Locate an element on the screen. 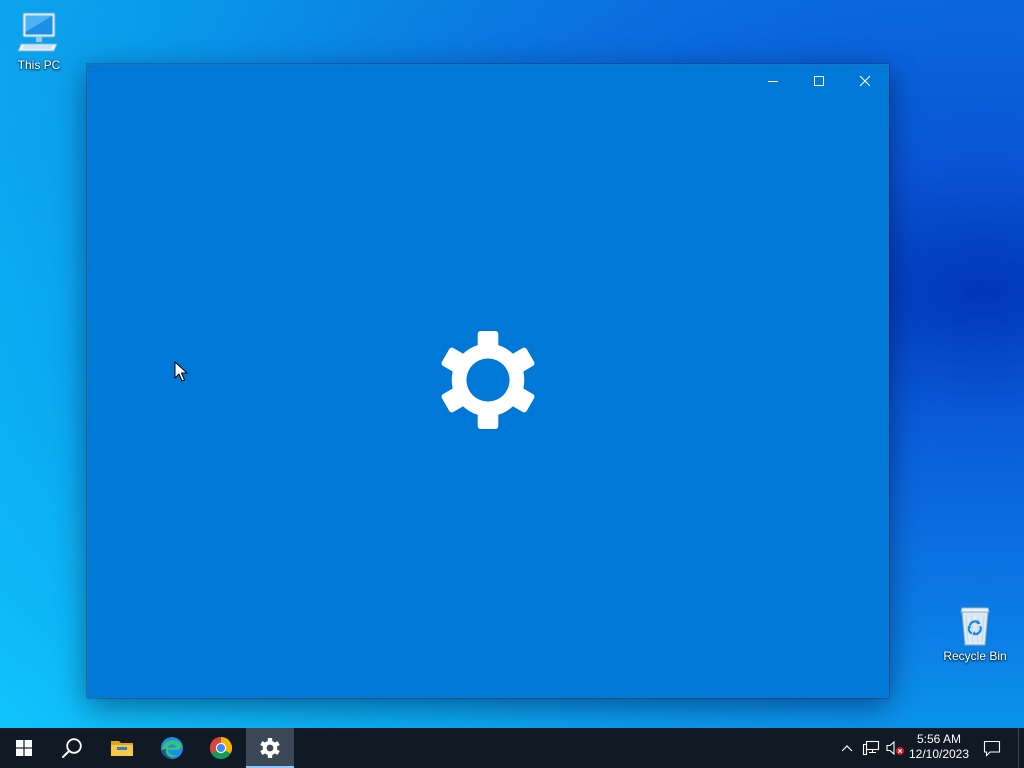  action-center-icon is located at coordinates (992, 748).